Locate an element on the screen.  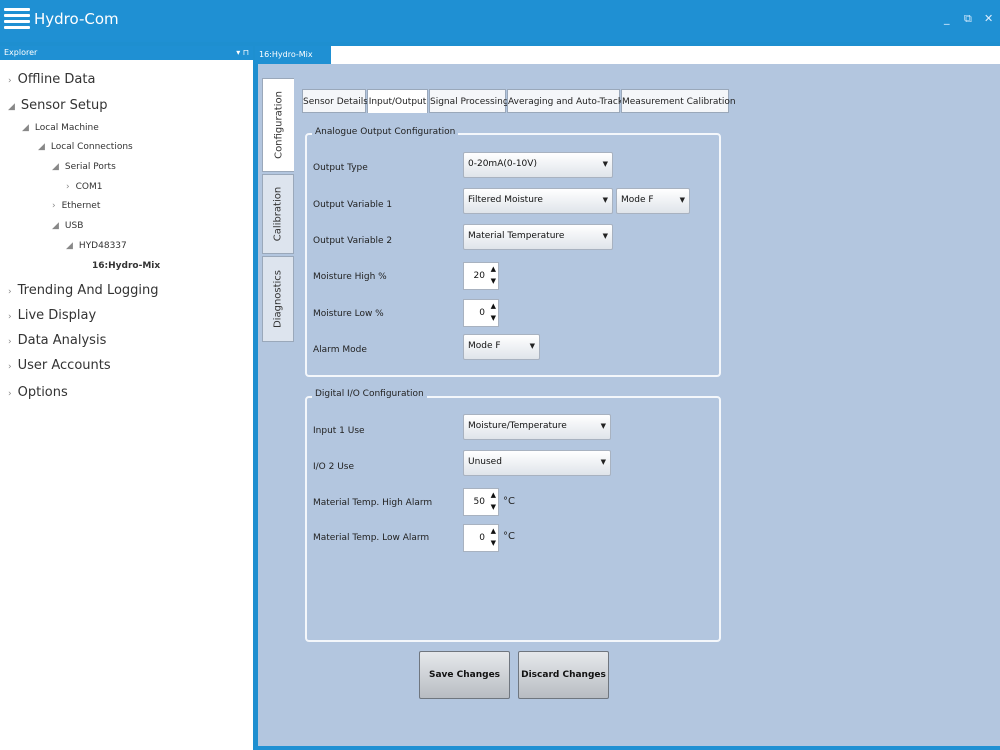
tree-item-label: HYD48337 is located at coordinates (102, 246).